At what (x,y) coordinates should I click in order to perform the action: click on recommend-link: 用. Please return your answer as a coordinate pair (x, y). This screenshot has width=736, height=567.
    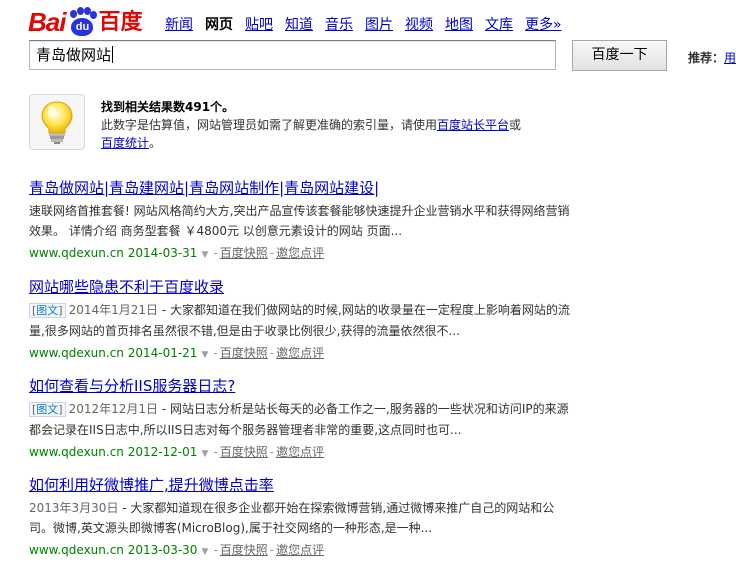
    Looking at the image, I should click on (730, 58).